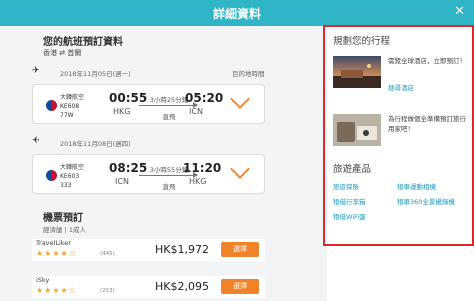 This screenshot has width=474, height=301. I want to click on page-title: 詳細資料, so click(236, 14).